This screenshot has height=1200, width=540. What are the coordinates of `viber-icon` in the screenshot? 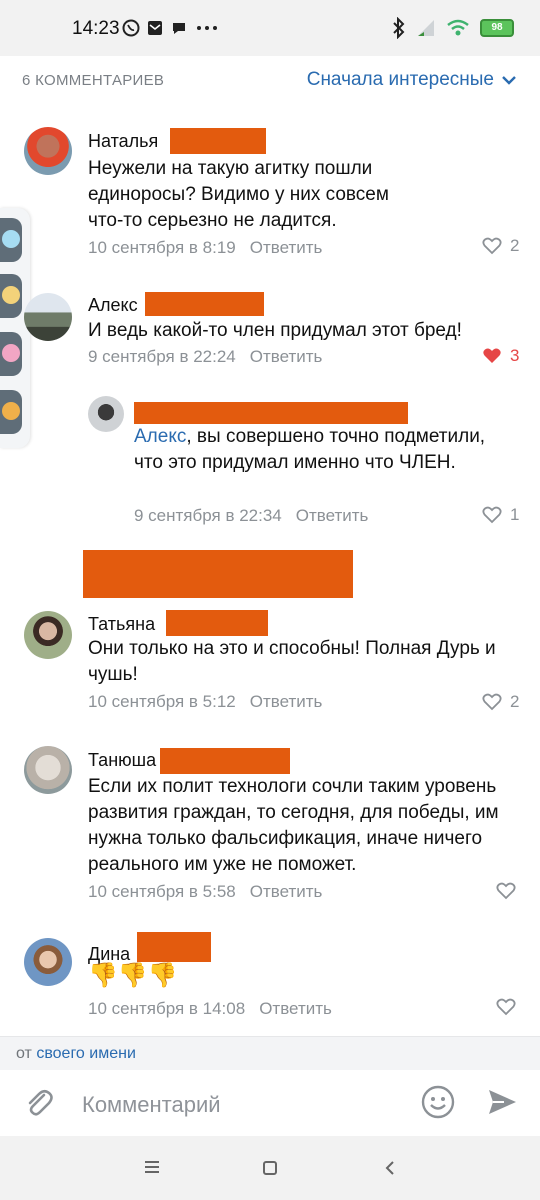 It's located at (131, 28).